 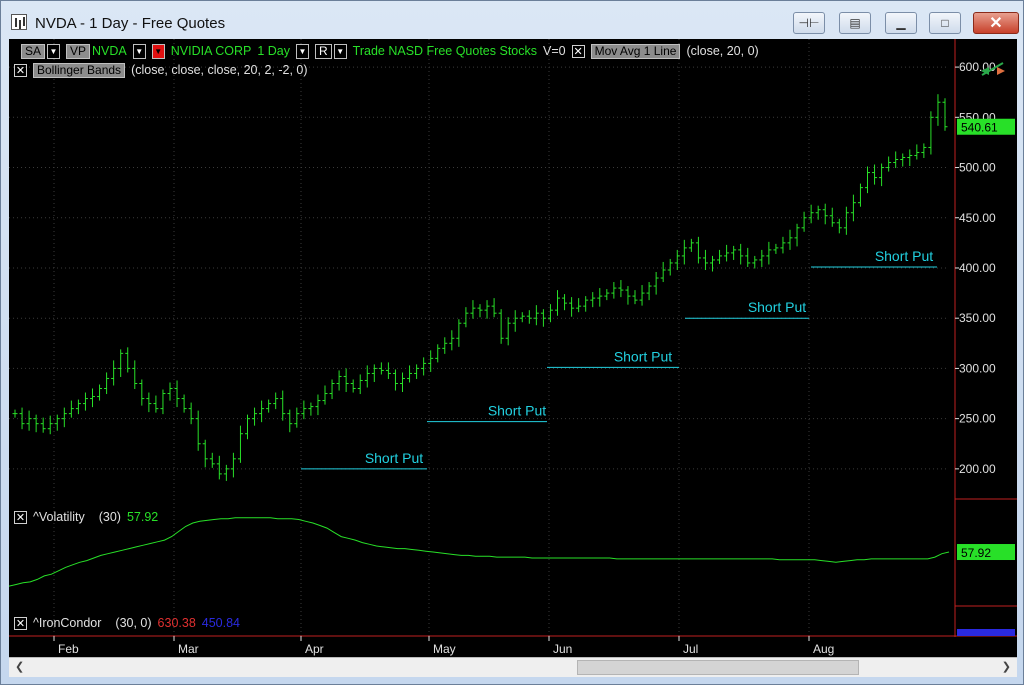 I want to click on ironcondor-label: ^IronCondor, so click(x=67, y=623).